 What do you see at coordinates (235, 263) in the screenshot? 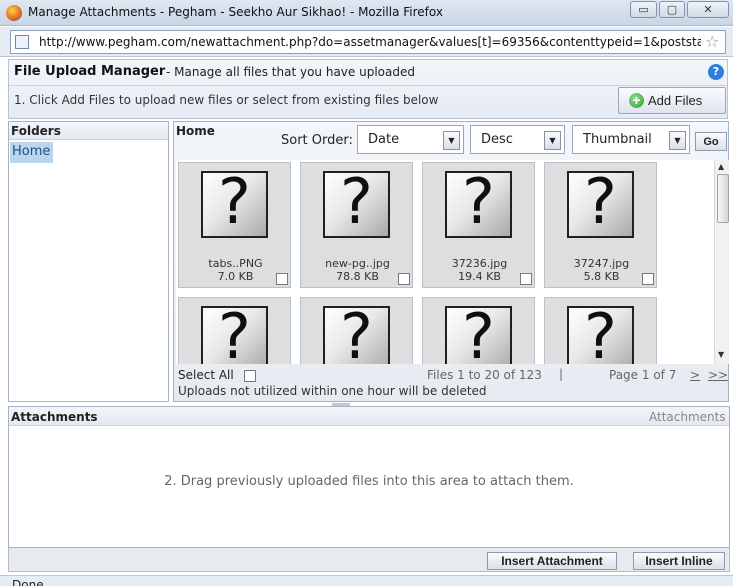
I see `file-name: tabs..PNG` at bounding box center [235, 263].